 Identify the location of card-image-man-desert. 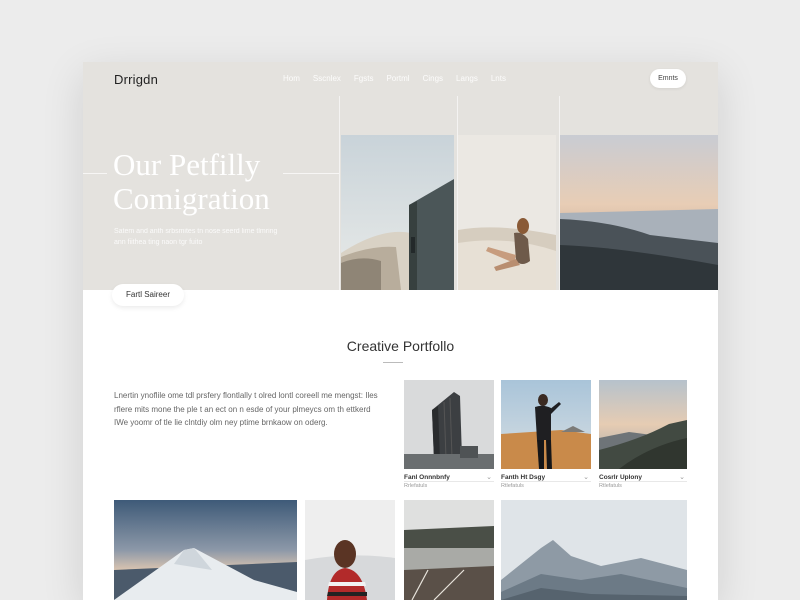
(546, 424).